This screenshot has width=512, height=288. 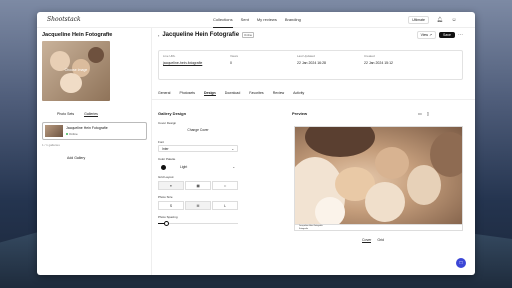 I want to click on gallery-thumbnail, so click(x=54, y=131).